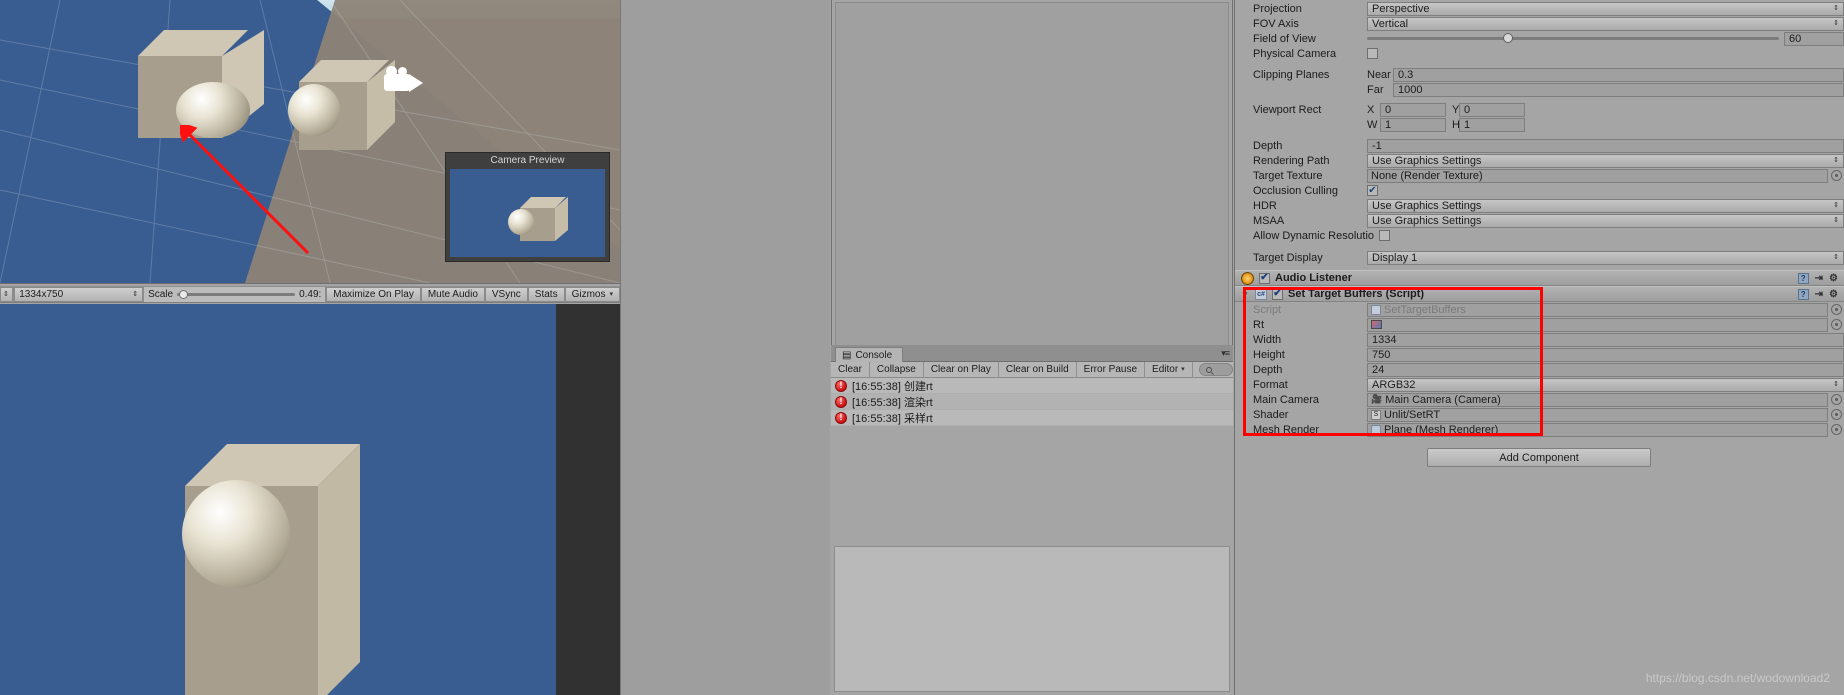 This screenshot has height=695, width=1844. What do you see at coordinates (1268, 145) in the screenshot?
I see `depth-label: Depth` at bounding box center [1268, 145].